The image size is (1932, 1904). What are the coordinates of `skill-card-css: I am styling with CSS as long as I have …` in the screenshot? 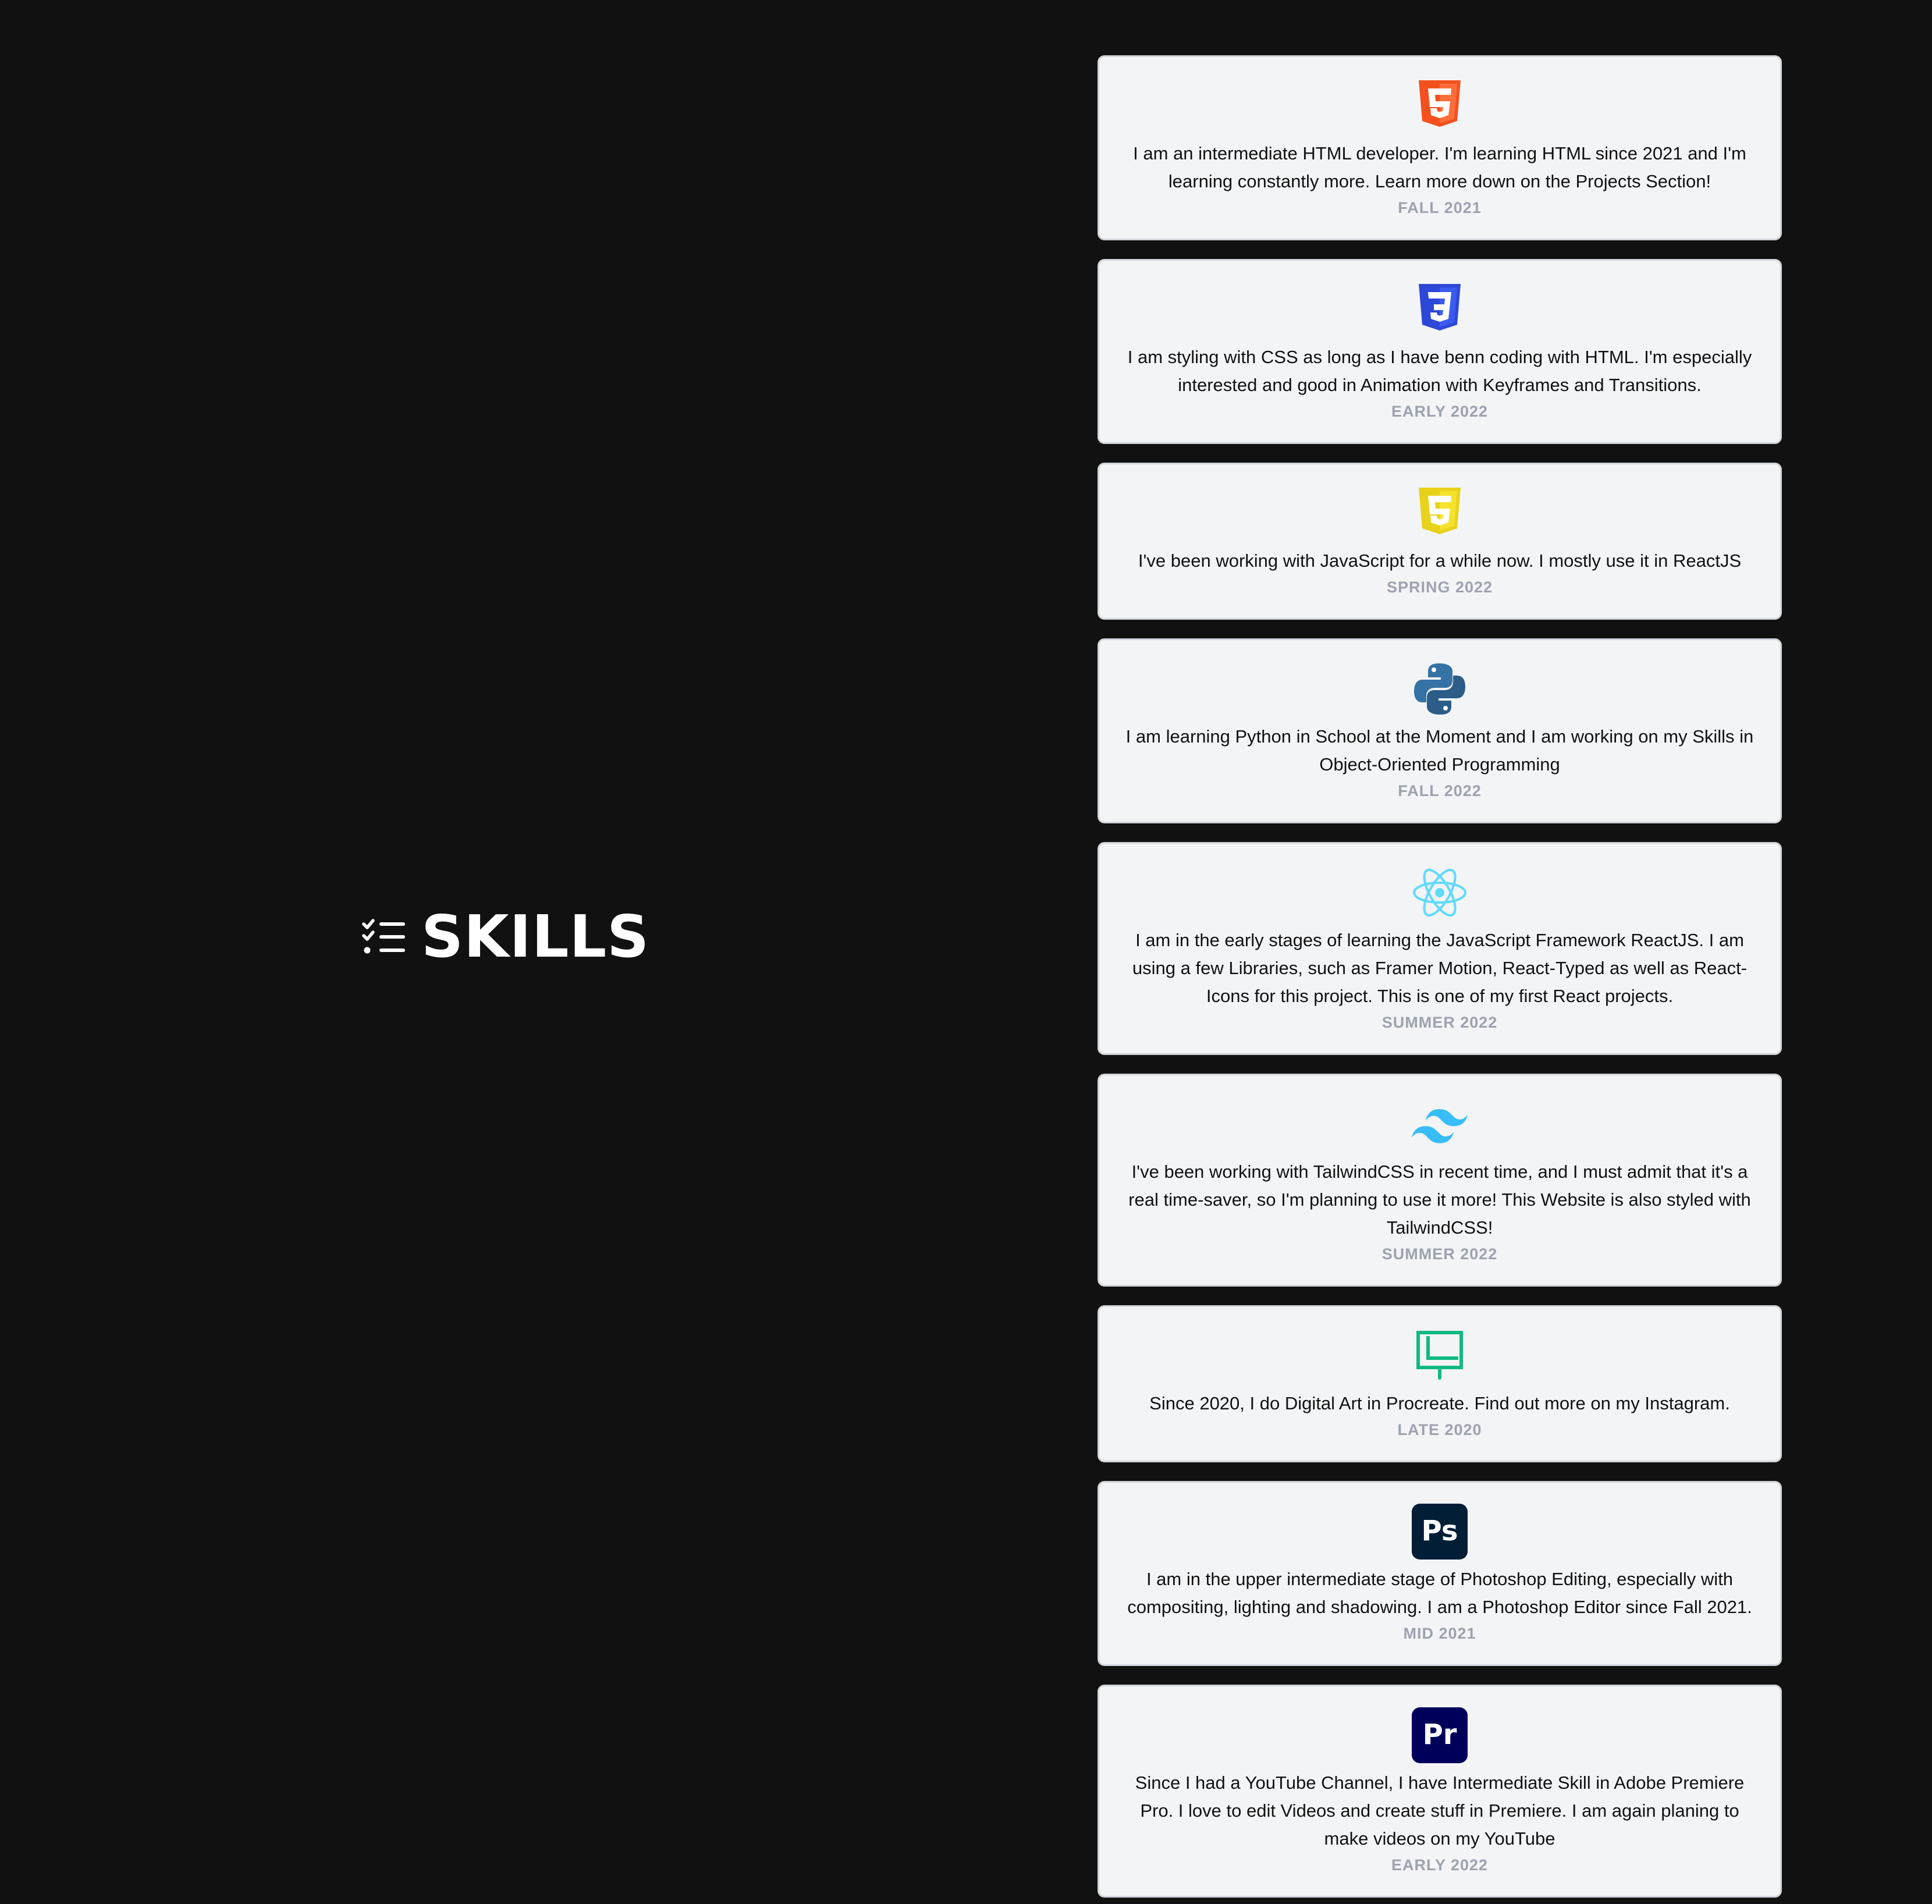 It's located at (1440, 351).